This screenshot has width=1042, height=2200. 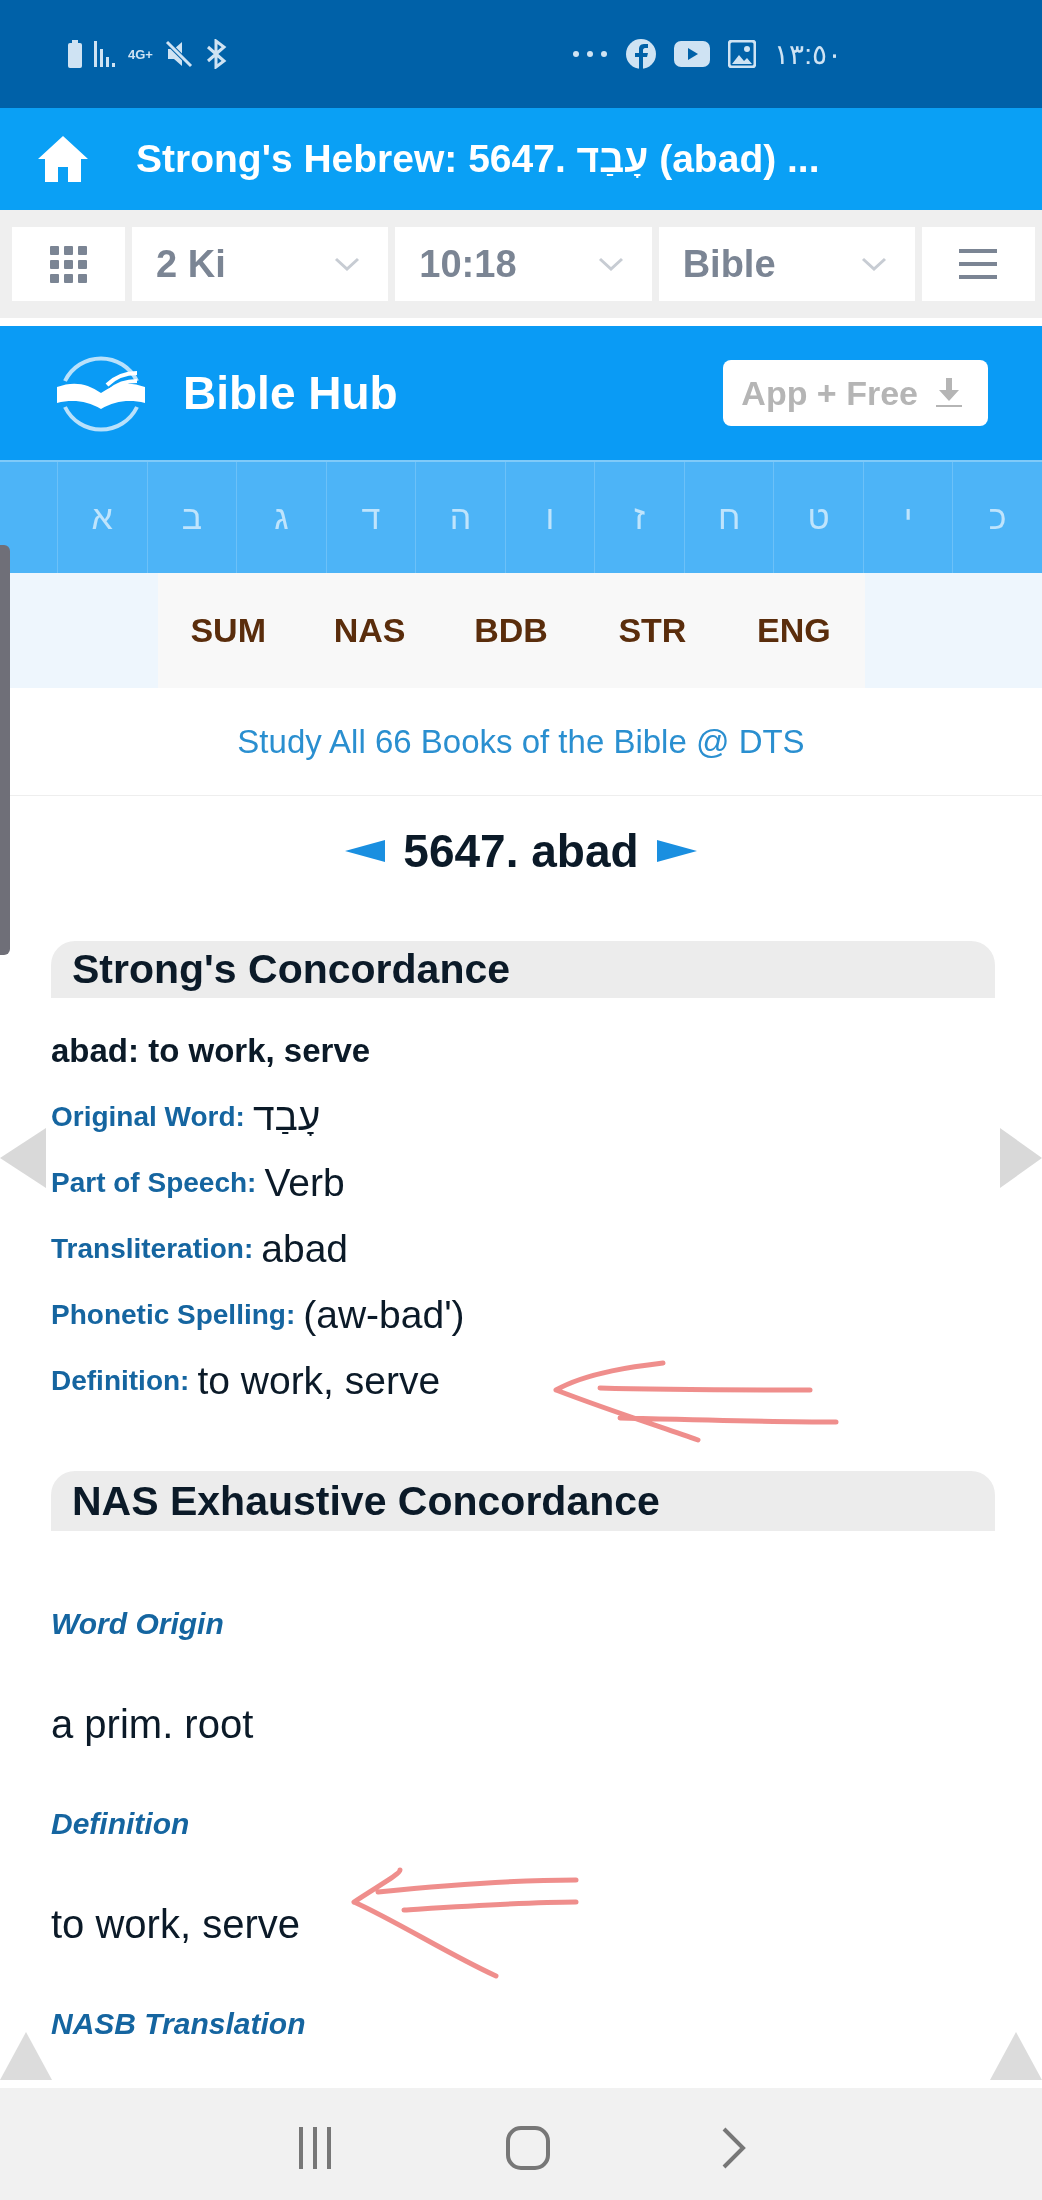 What do you see at coordinates (173, 1315) in the screenshot?
I see `field-label: Phonetic Spelling:` at bounding box center [173, 1315].